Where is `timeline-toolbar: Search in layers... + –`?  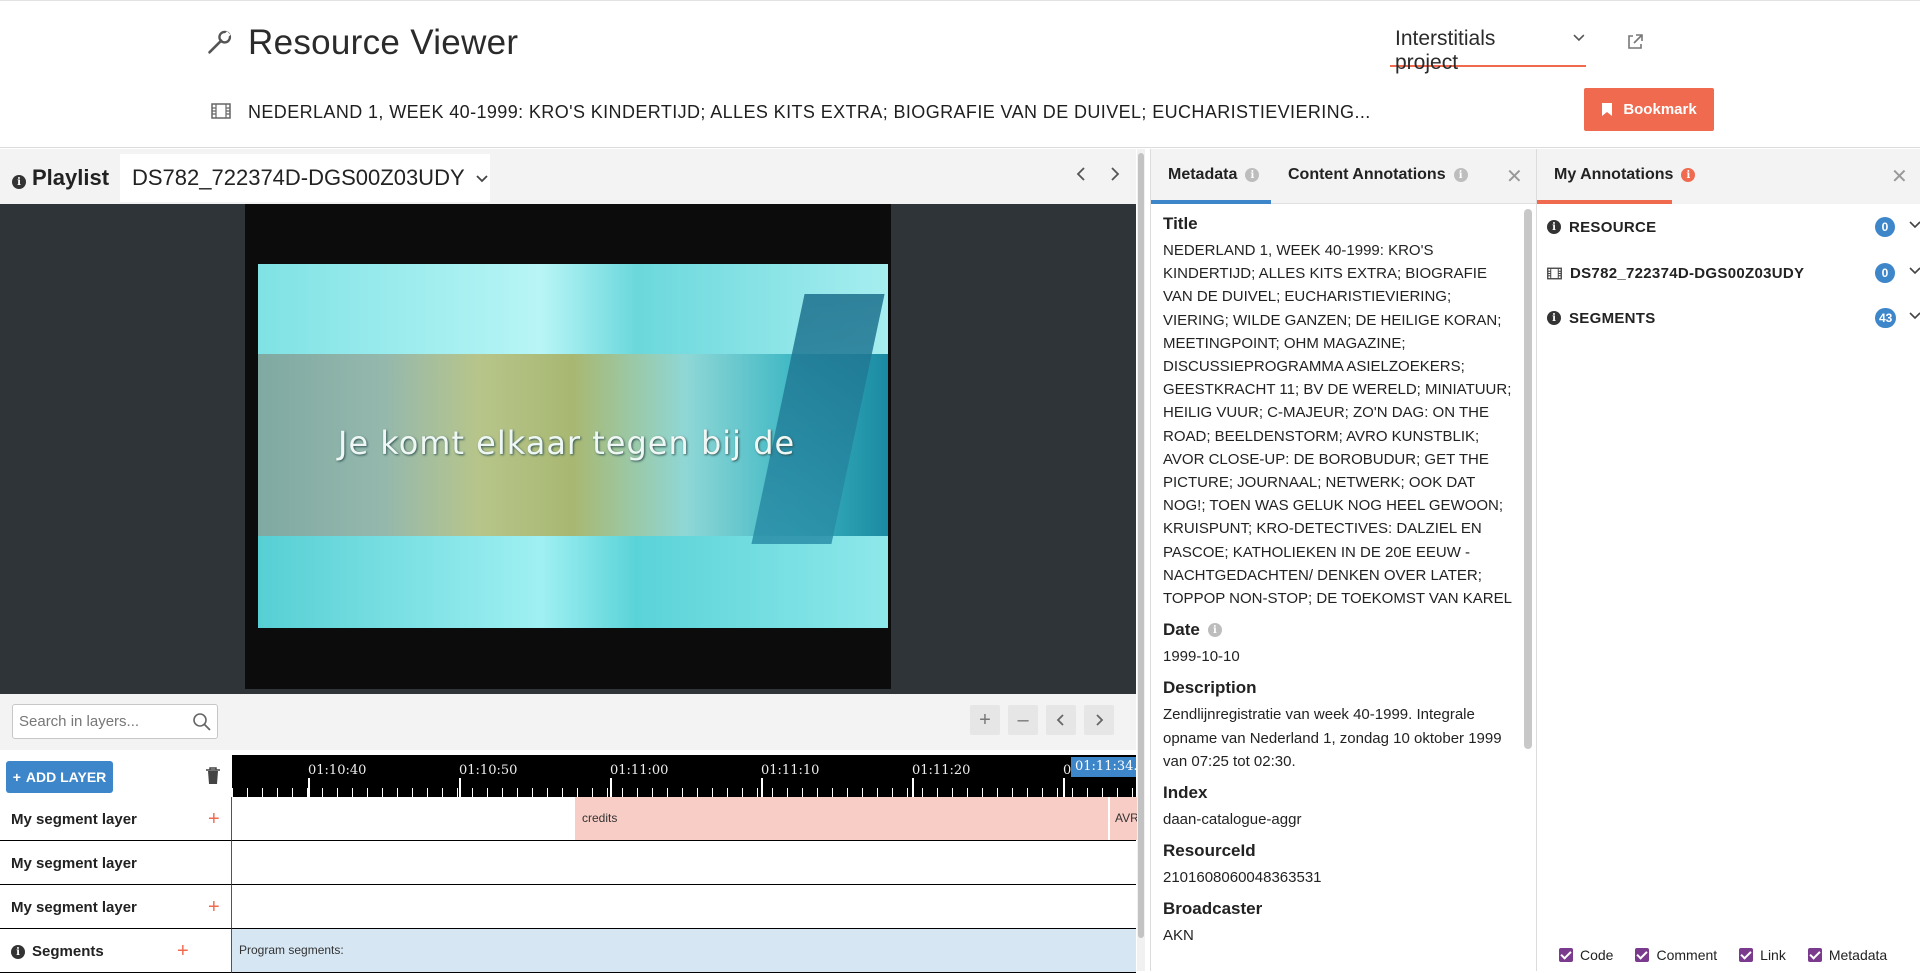
timeline-toolbar: Search in layers... + – is located at coordinates (568, 722).